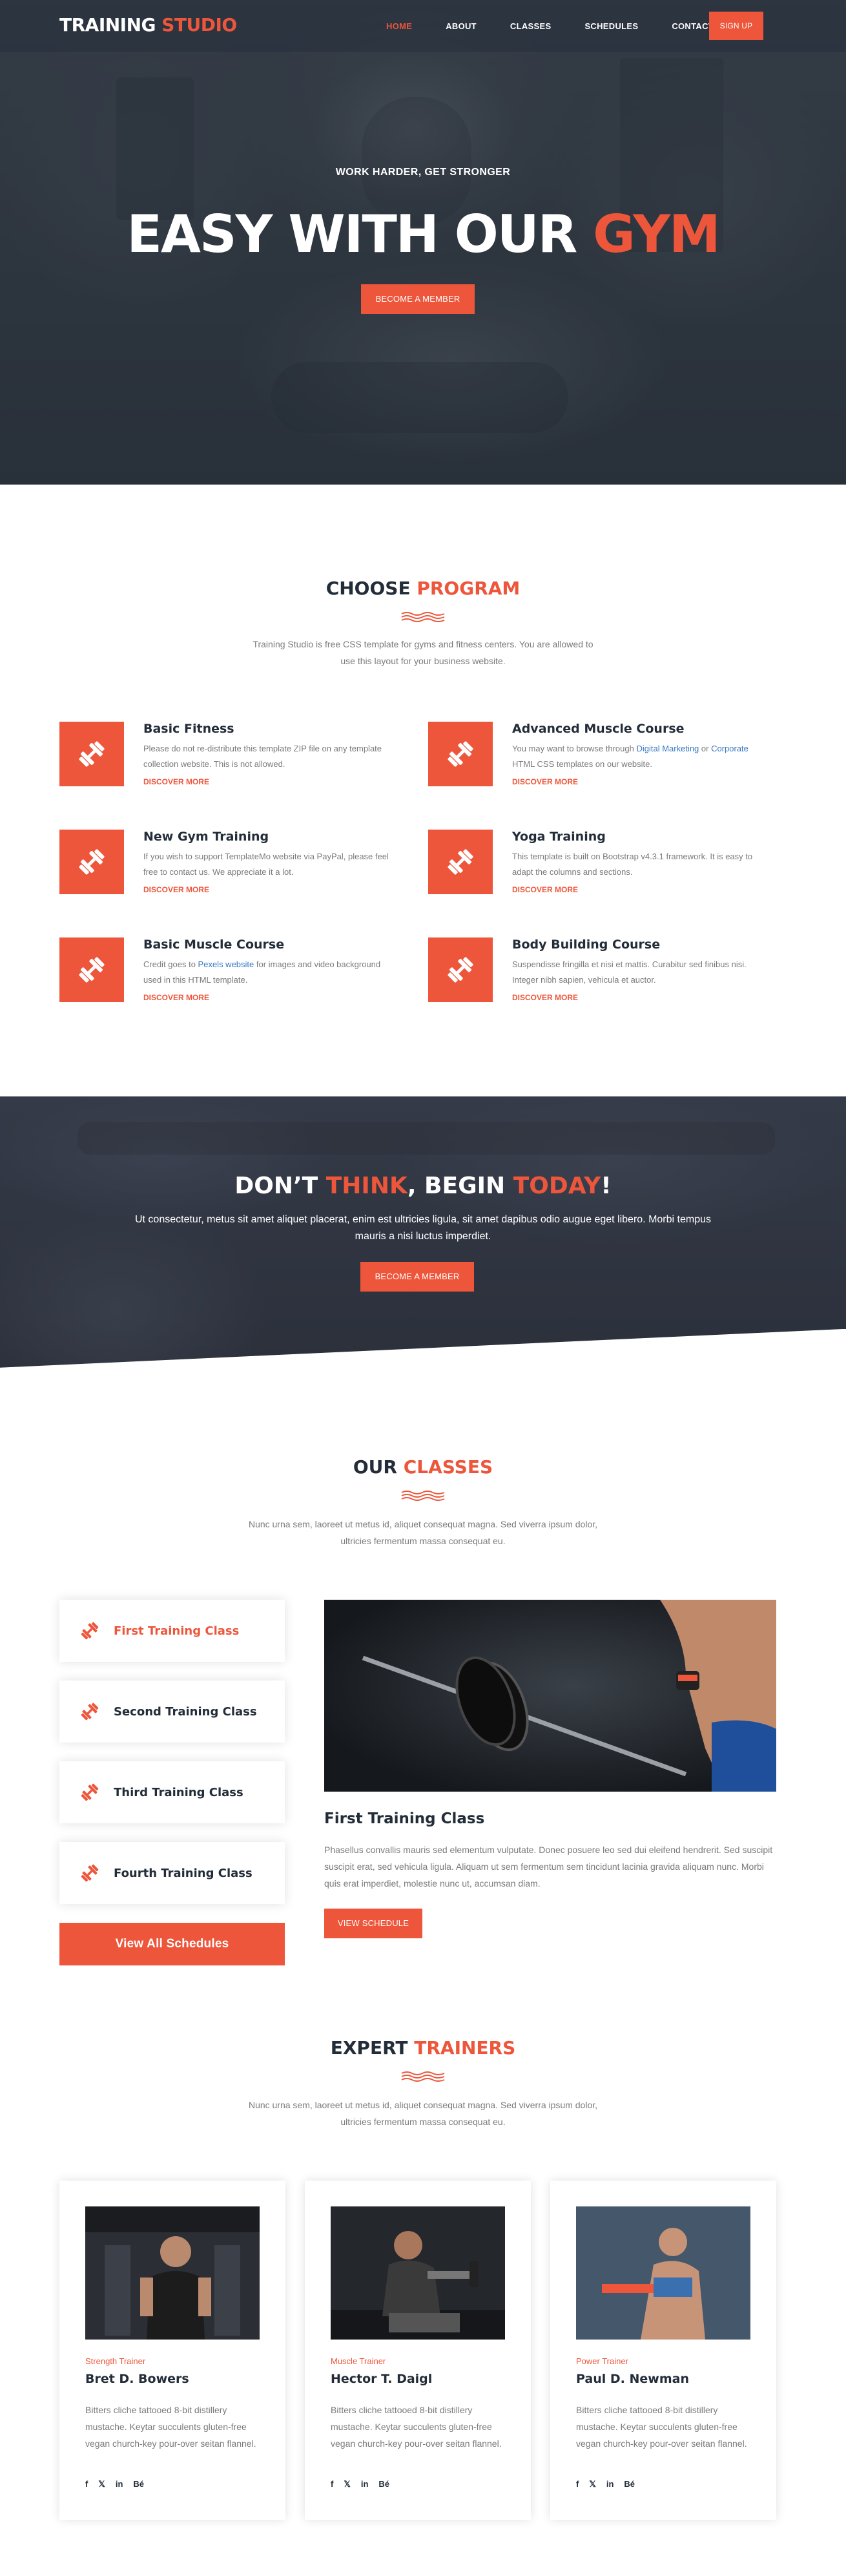 The height and width of the screenshot is (2576, 846). Describe the element at coordinates (606, 1186) in the screenshot. I see `cta-heading-part: !` at that location.